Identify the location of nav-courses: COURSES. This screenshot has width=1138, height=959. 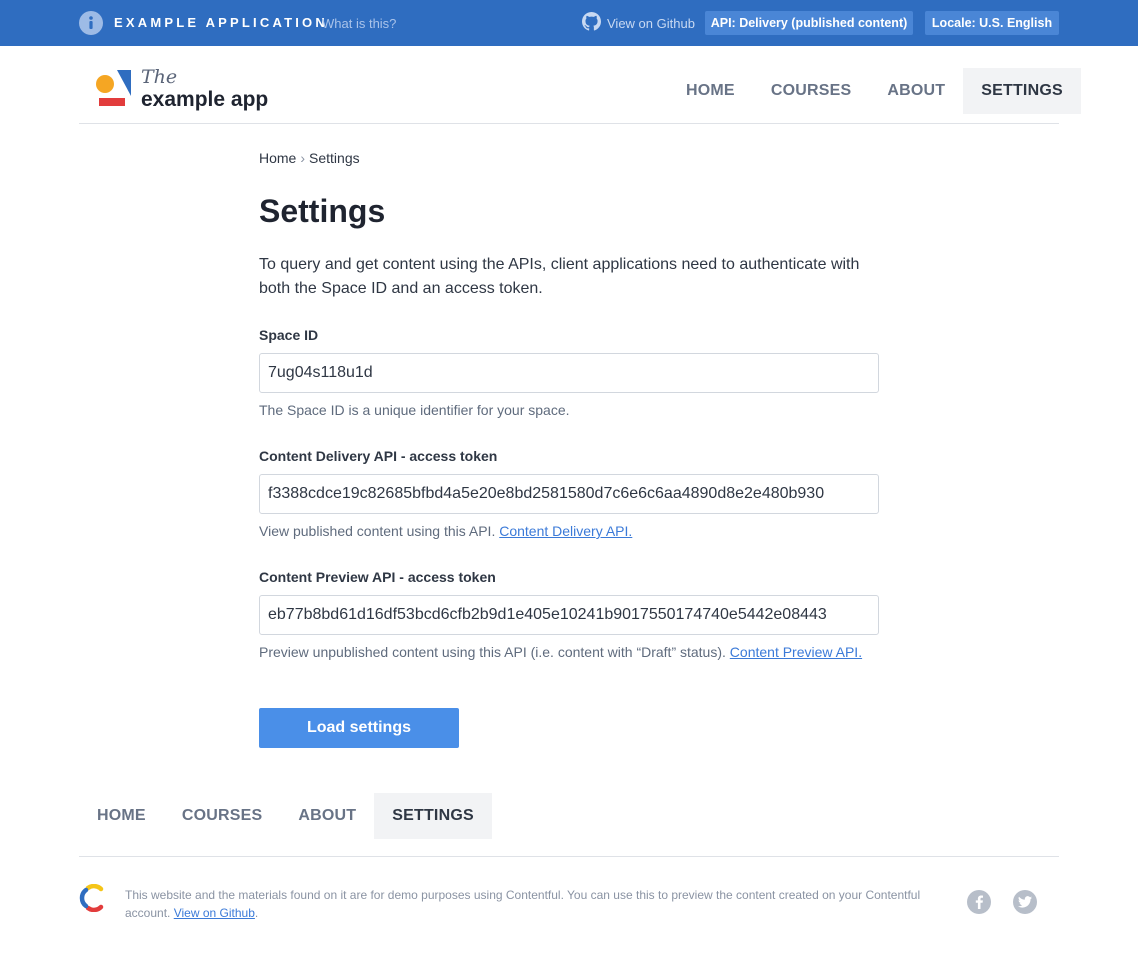
(811, 91).